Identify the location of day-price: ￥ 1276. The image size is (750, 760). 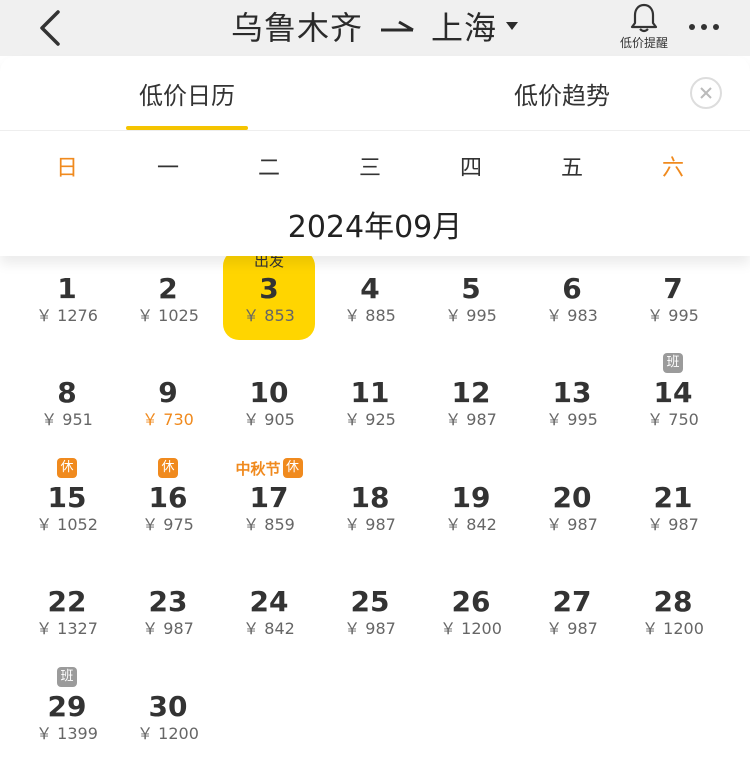
(67, 315).